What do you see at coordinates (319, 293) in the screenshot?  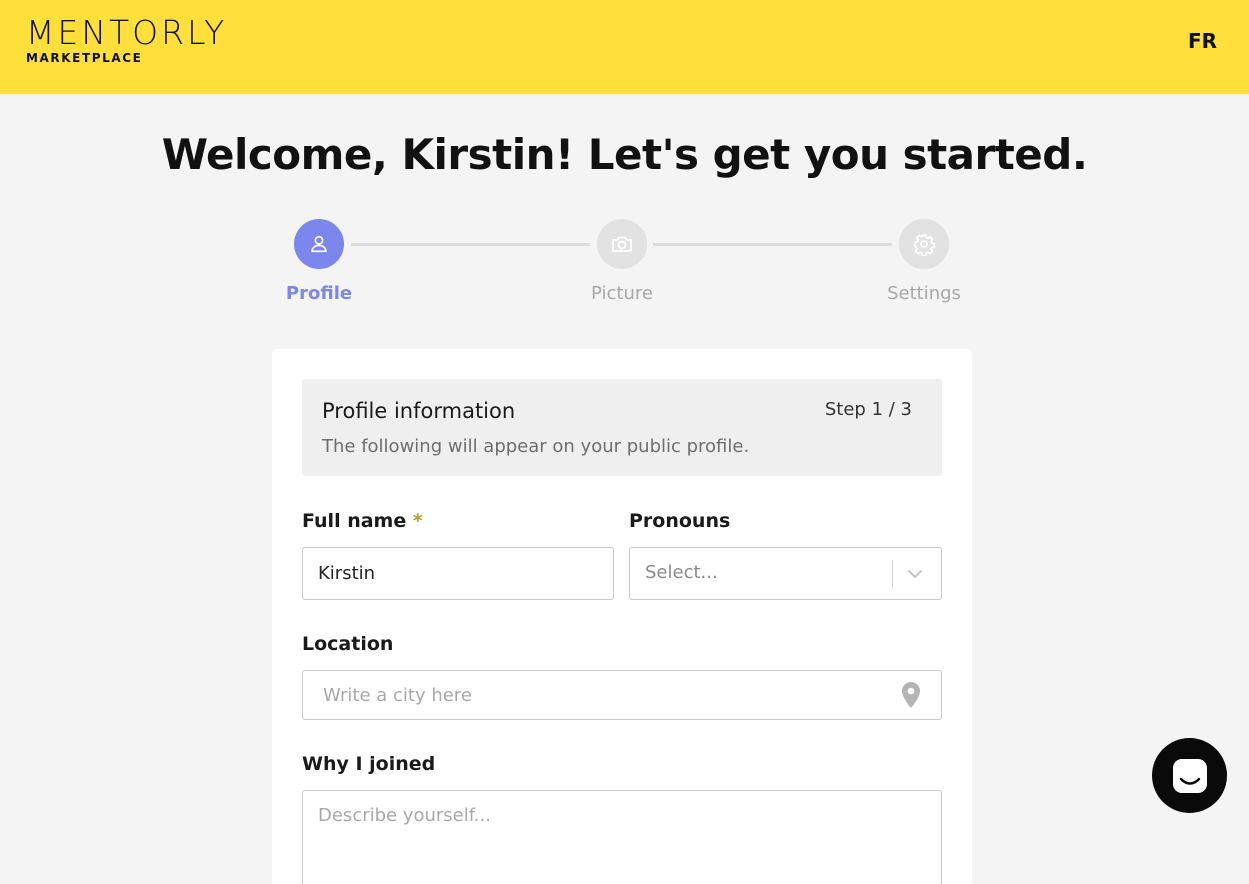 I see `step-label-profile: Profile` at bounding box center [319, 293].